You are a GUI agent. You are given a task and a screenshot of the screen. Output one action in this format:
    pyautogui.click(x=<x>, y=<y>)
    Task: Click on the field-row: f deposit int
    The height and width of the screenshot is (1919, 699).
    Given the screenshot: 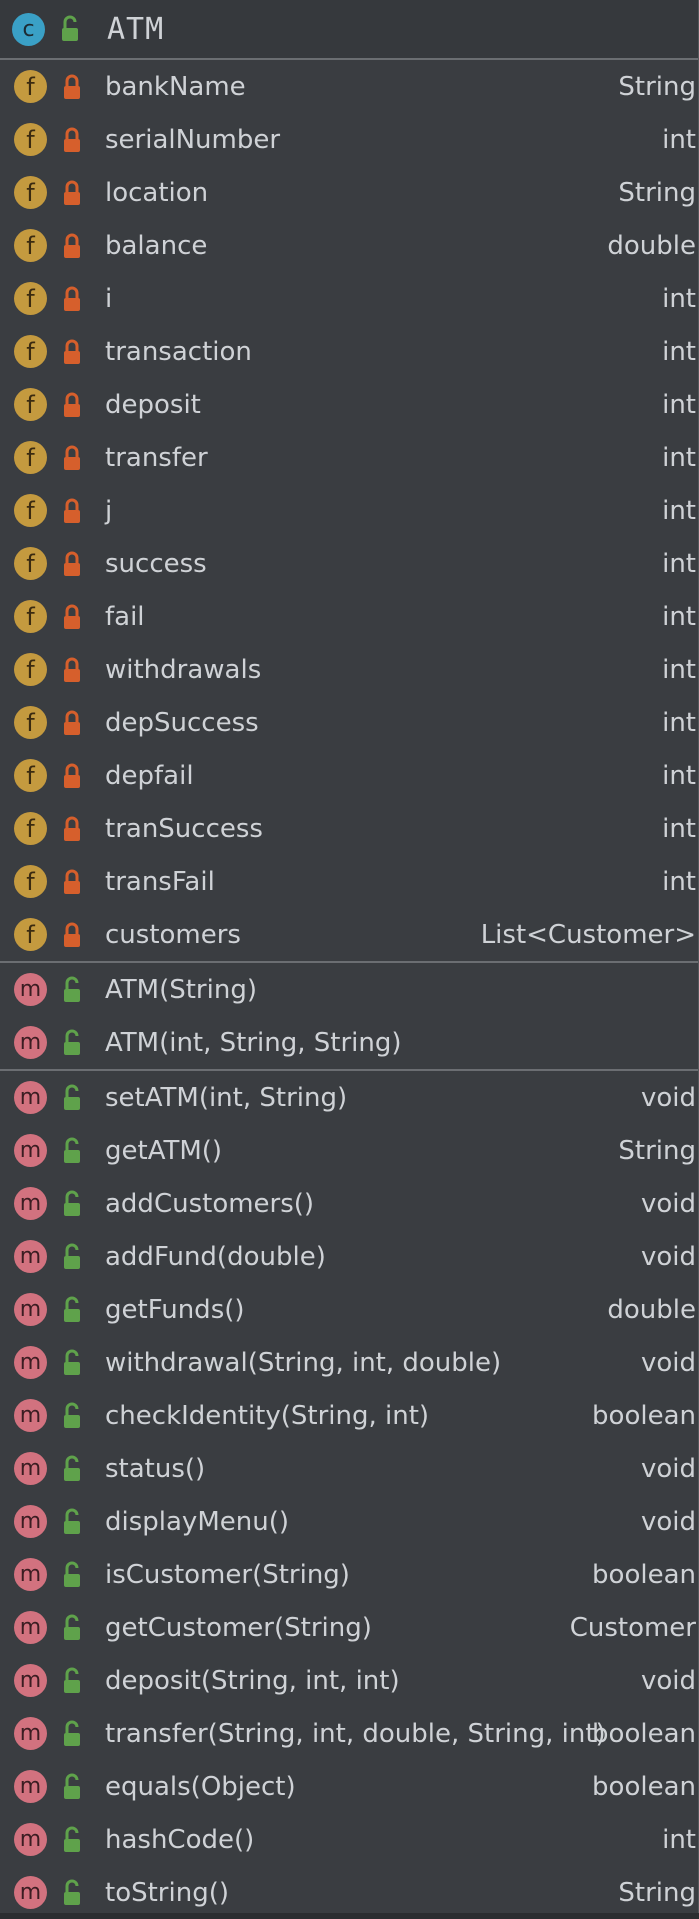 What is the action you would take?
    pyautogui.click(x=349, y=404)
    